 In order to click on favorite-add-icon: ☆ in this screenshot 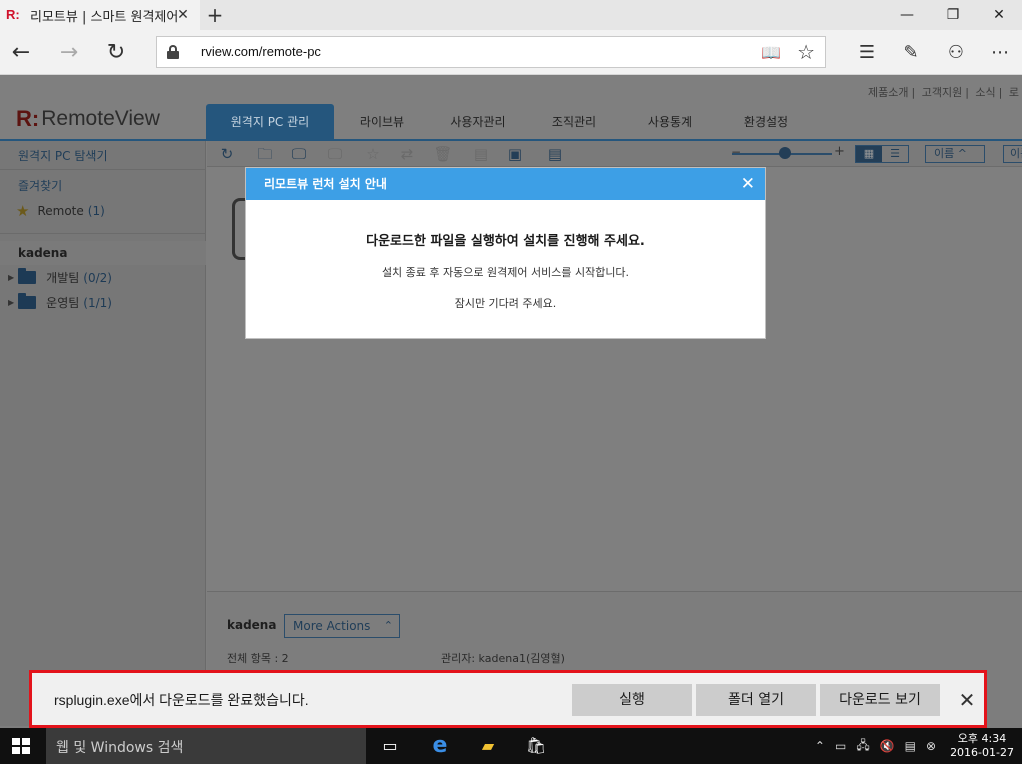, I will do `click(373, 154)`.